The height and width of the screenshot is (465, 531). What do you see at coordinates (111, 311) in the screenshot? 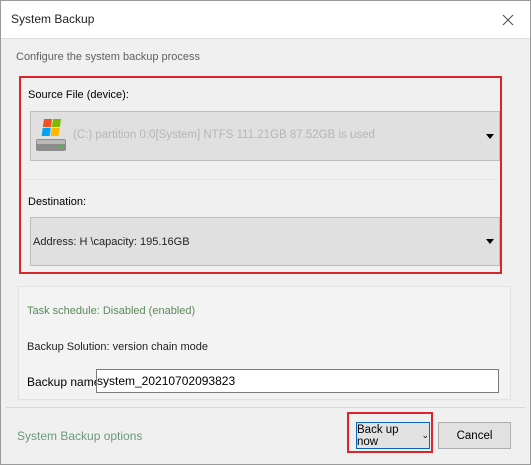
I see `task-schedule-text: Task schedule: Disabled (enabled)` at bounding box center [111, 311].